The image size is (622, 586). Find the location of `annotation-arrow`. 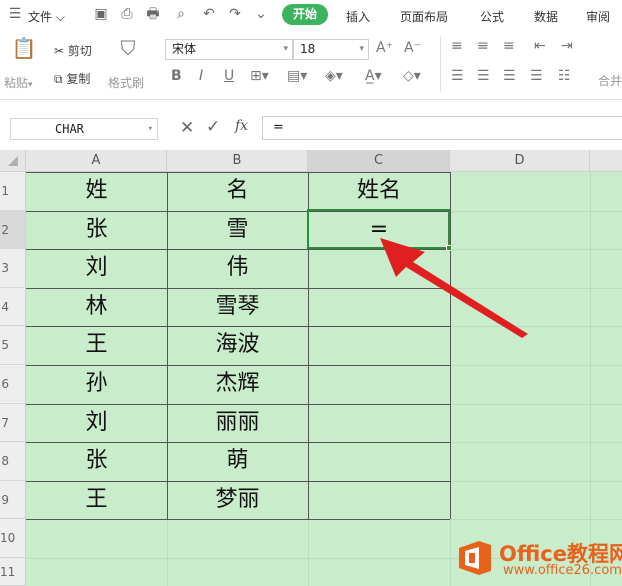

annotation-arrow is located at coordinates (454, 288).